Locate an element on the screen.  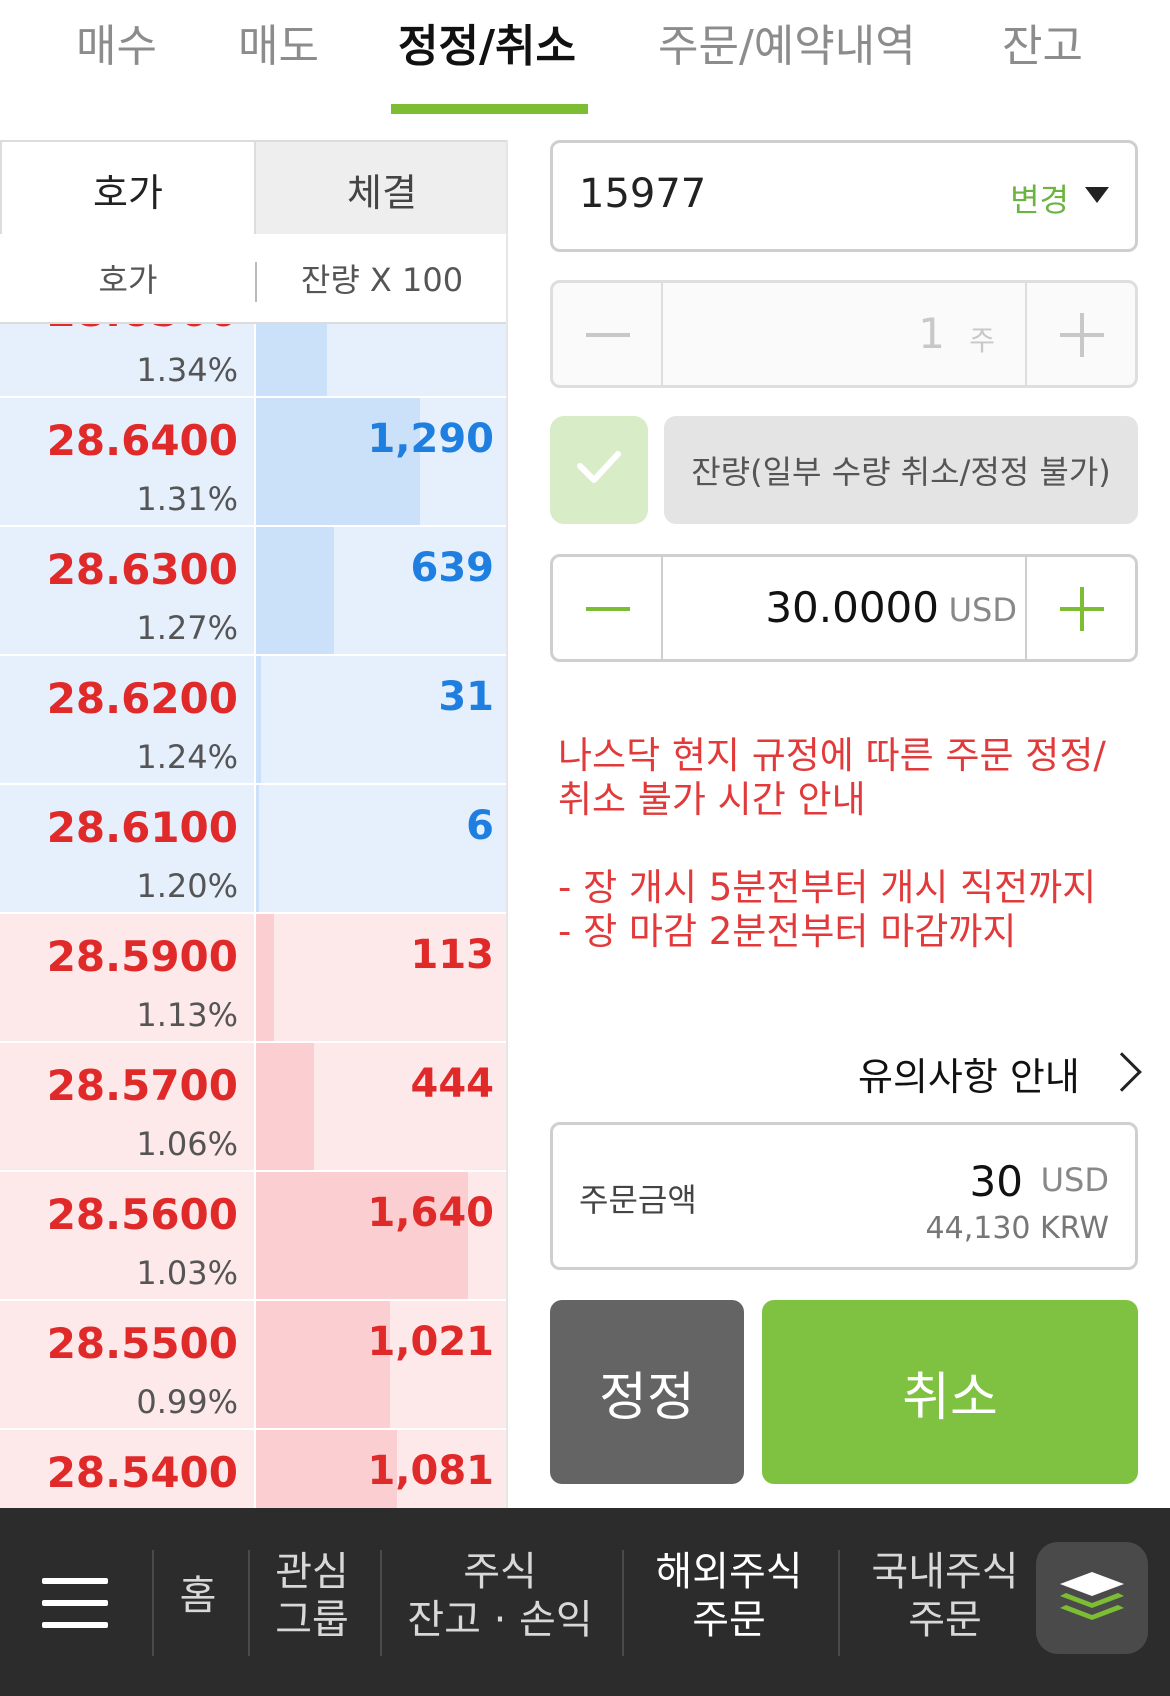
price-cell: 28.6100 1.20% is located at coordinates (128, 848).